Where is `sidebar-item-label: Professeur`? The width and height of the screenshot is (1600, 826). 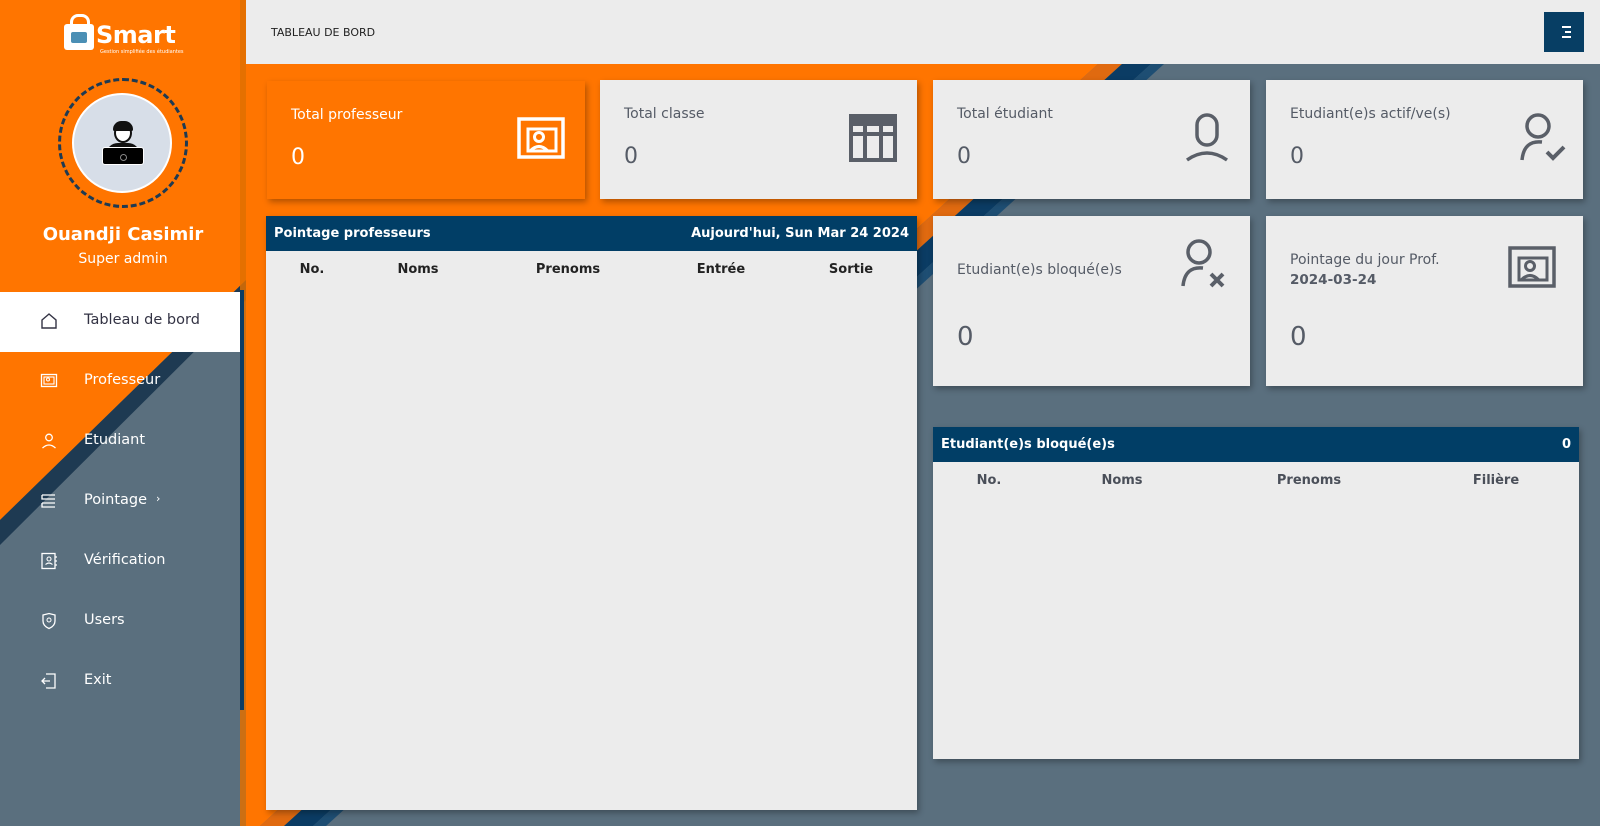
sidebar-item-label: Professeur is located at coordinates (122, 380).